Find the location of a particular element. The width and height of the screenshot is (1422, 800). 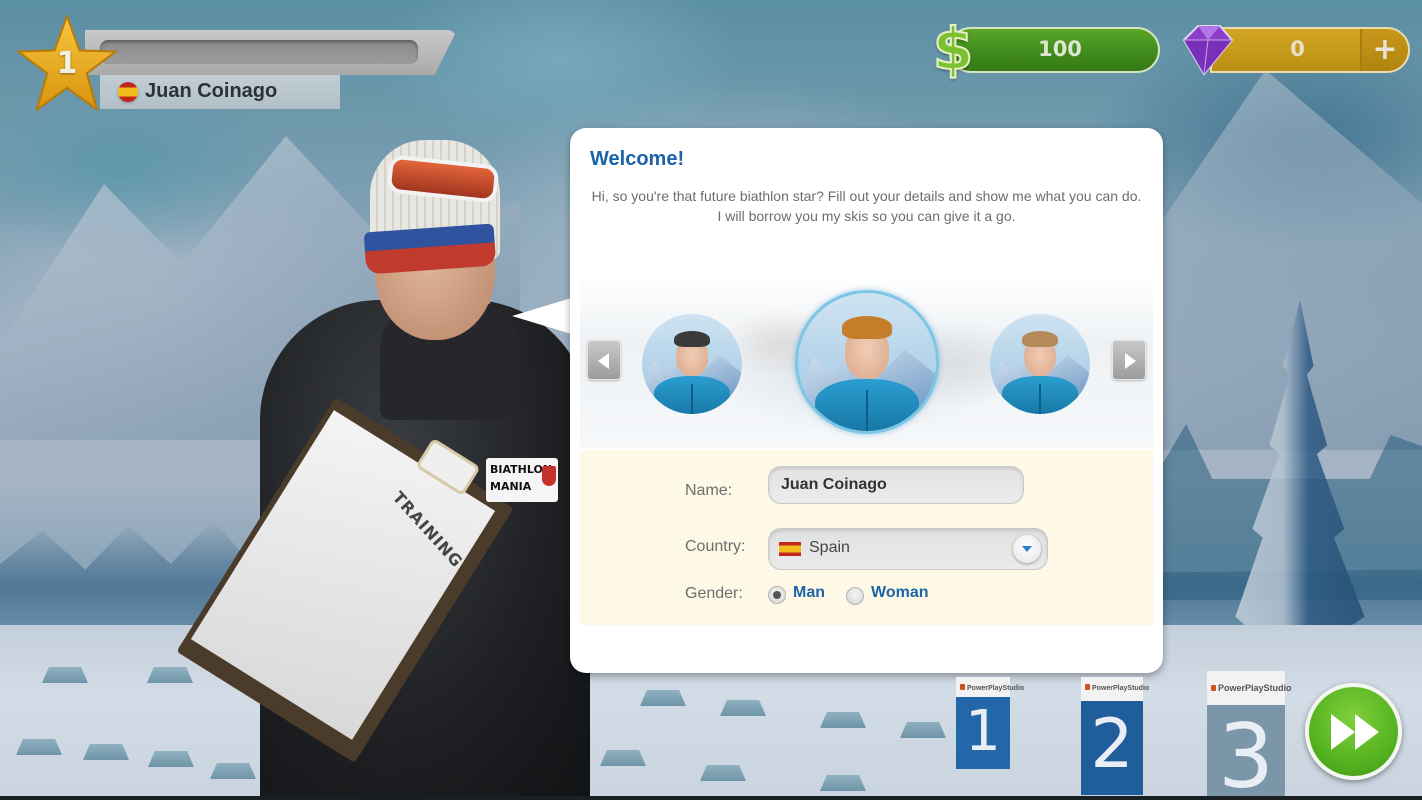

level-number: 1 is located at coordinates (67, 63).